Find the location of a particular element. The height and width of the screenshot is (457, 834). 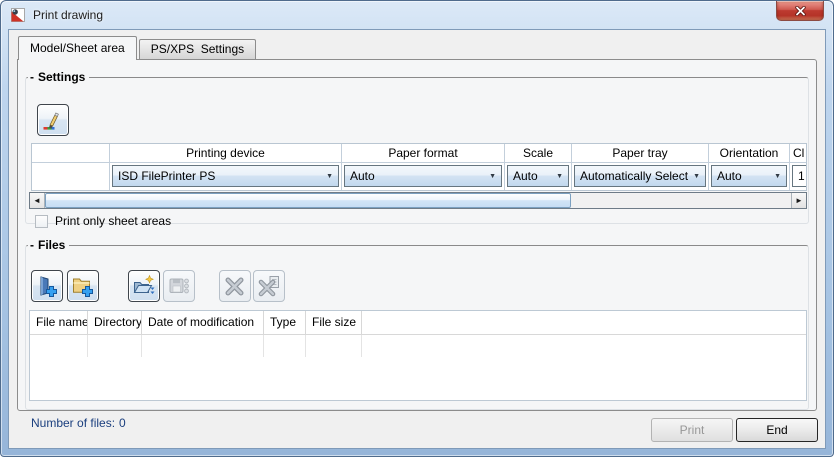

window-title: Print drawing is located at coordinates (68, 15).